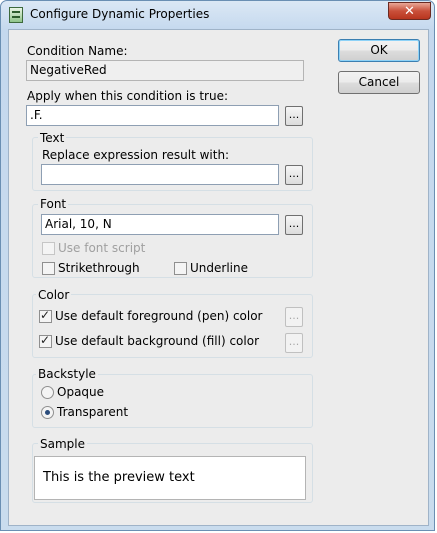  What do you see at coordinates (47, 412) in the screenshot?
I see `transparent-radio` at bounding box center [47, 412].